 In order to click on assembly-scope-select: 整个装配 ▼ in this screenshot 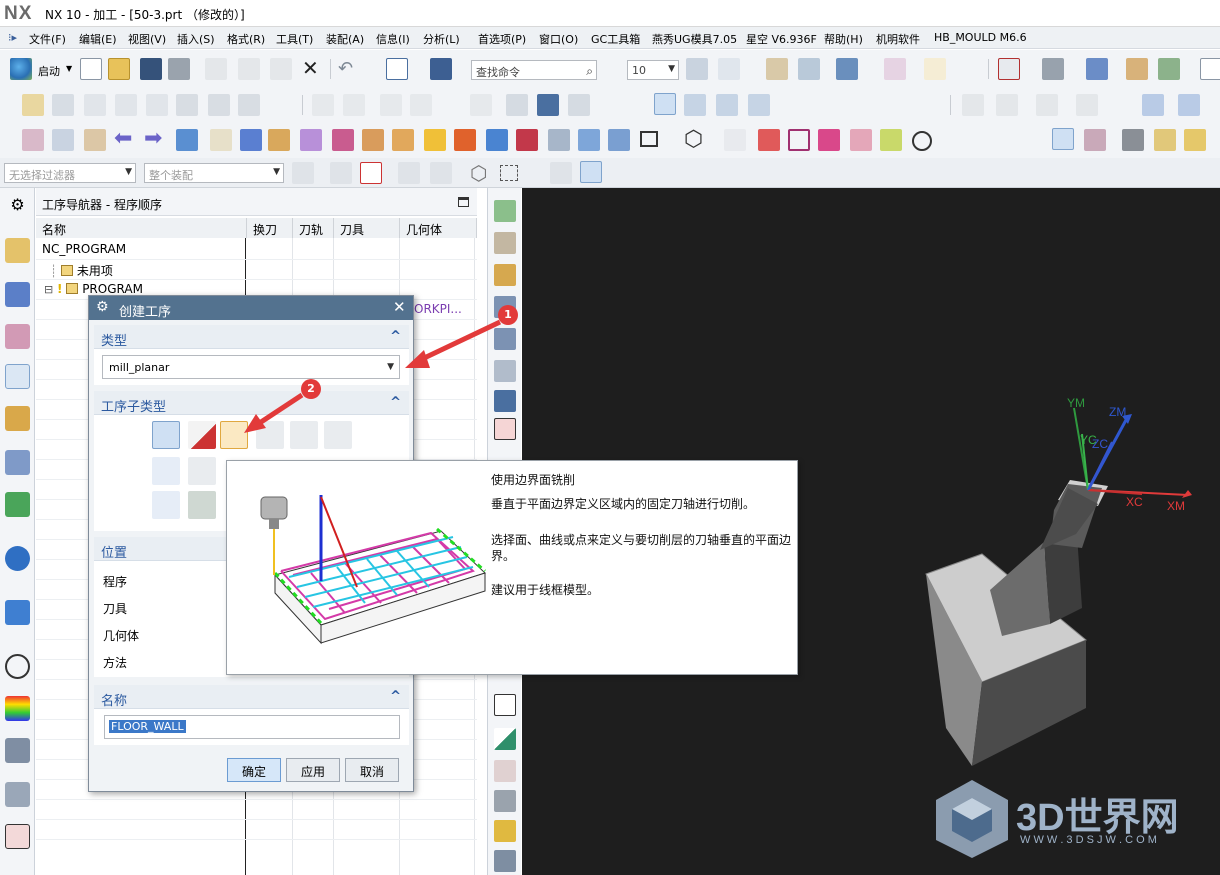, I will do `click(214, 173)`.